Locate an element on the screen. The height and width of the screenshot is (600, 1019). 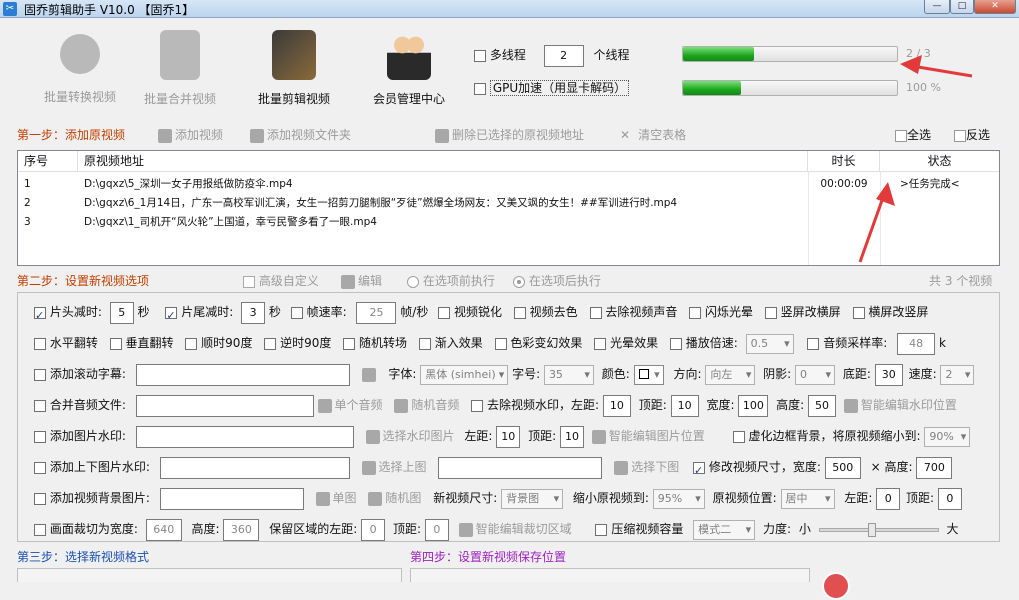
tail-cut-checkbox is located at coordinates (171, 316).